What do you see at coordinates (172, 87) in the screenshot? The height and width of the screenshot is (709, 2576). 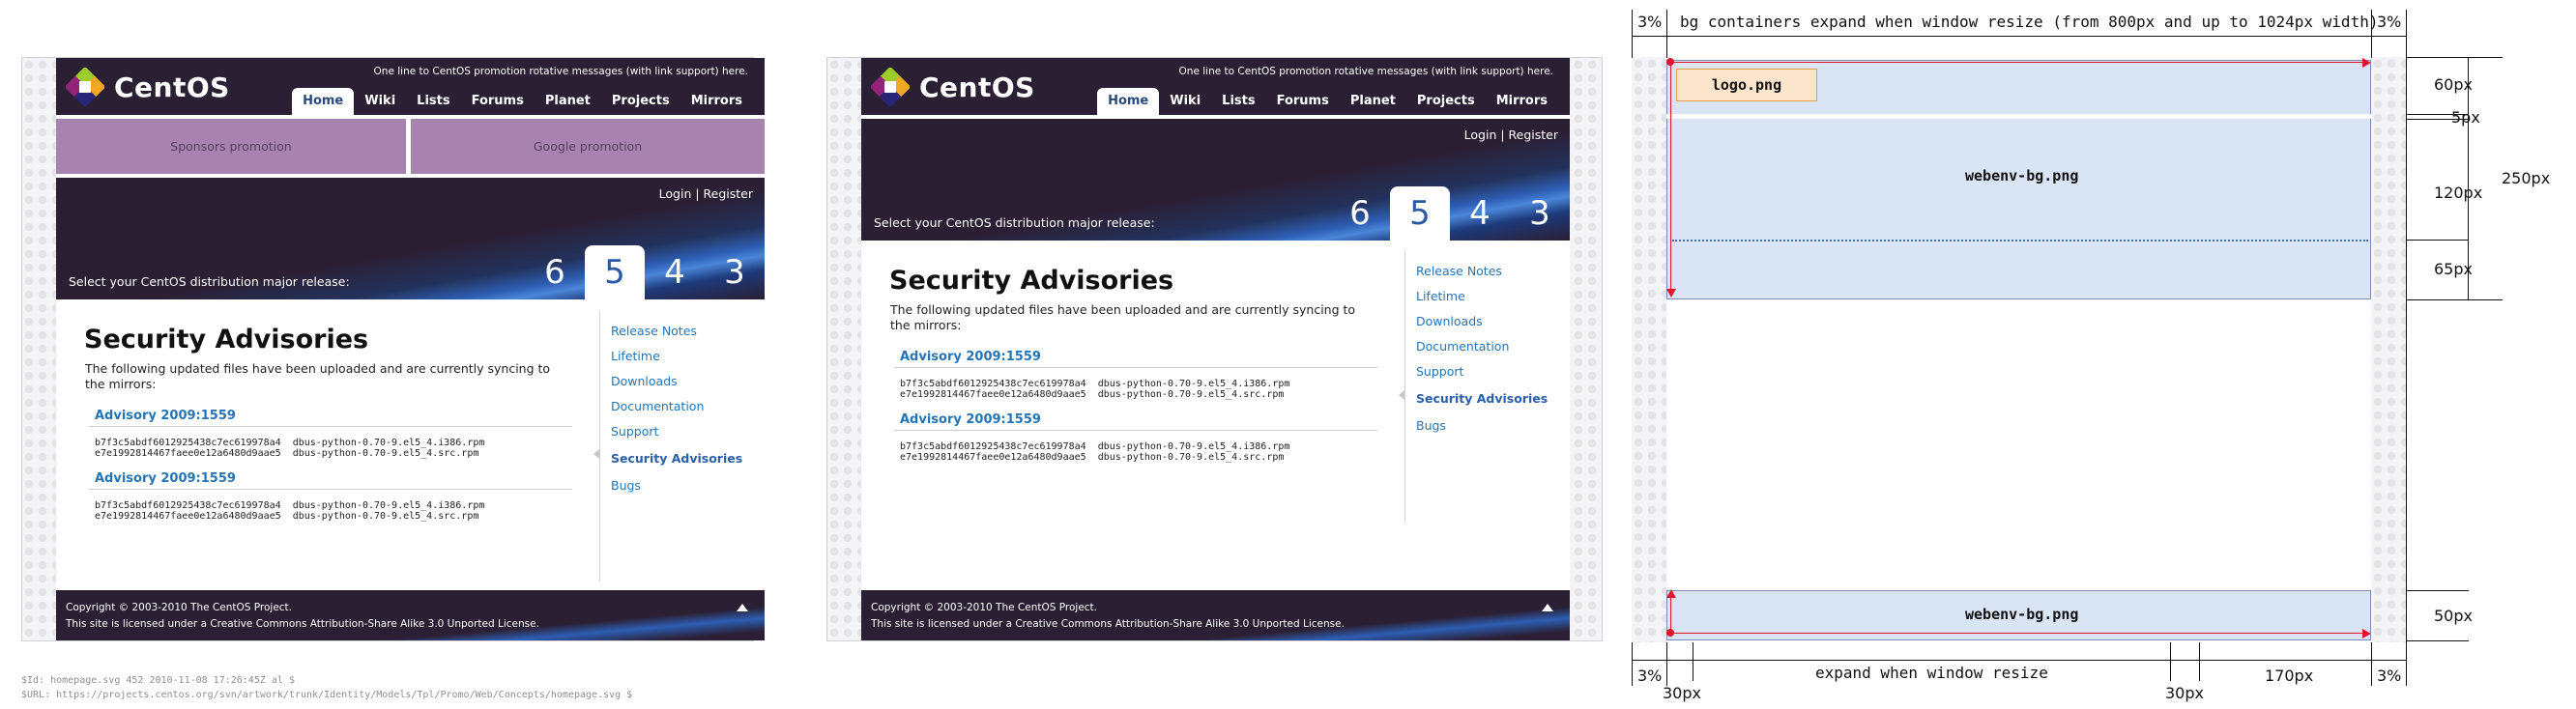 I see `logo-text: CentOS` at bounding box center [172, 87].